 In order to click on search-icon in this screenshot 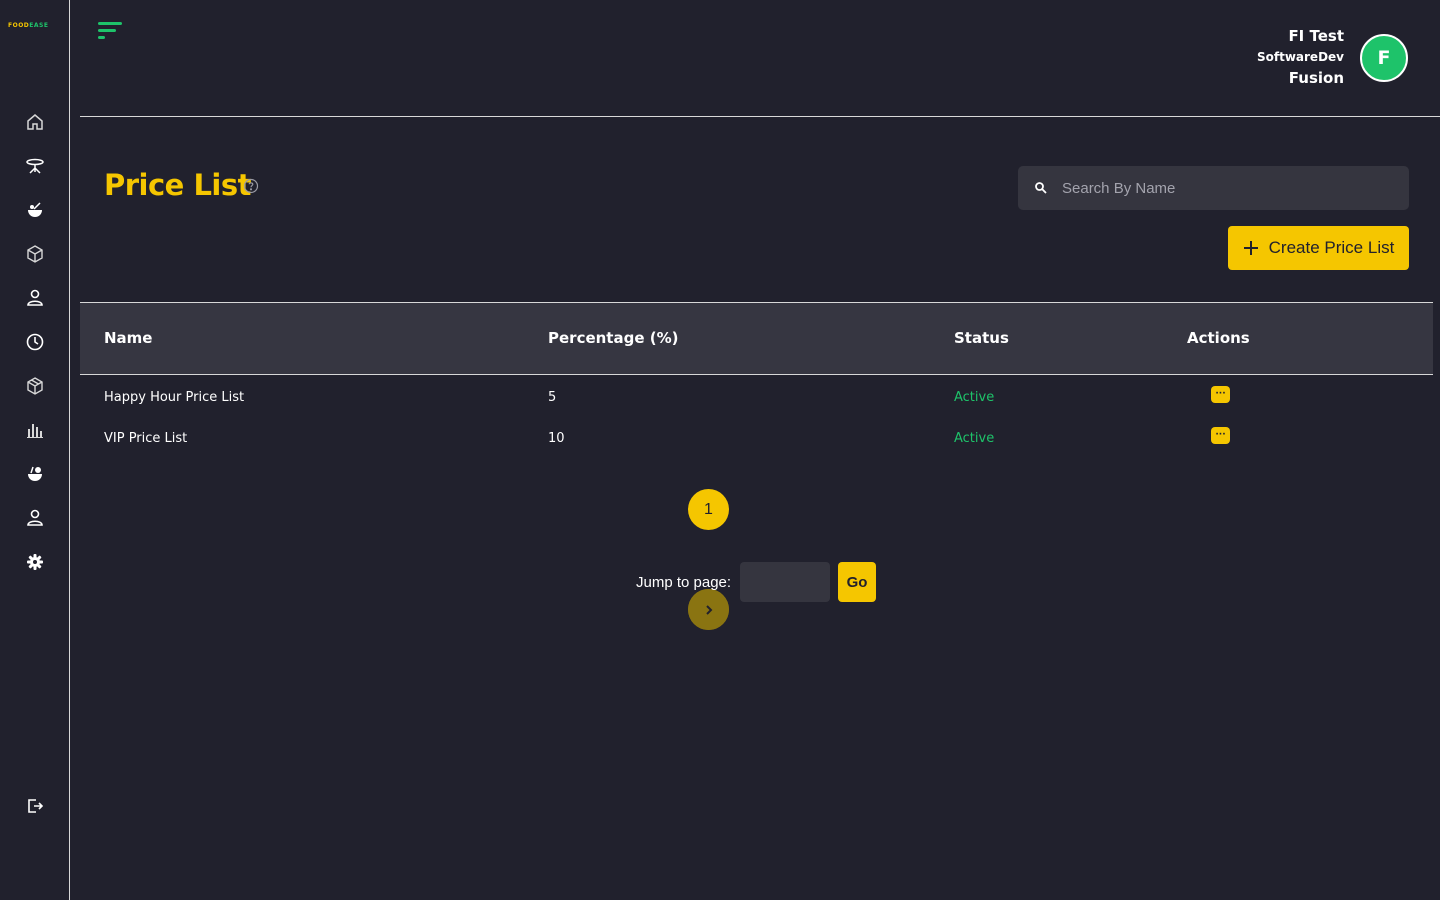, I will do `click(1041, 188)`.